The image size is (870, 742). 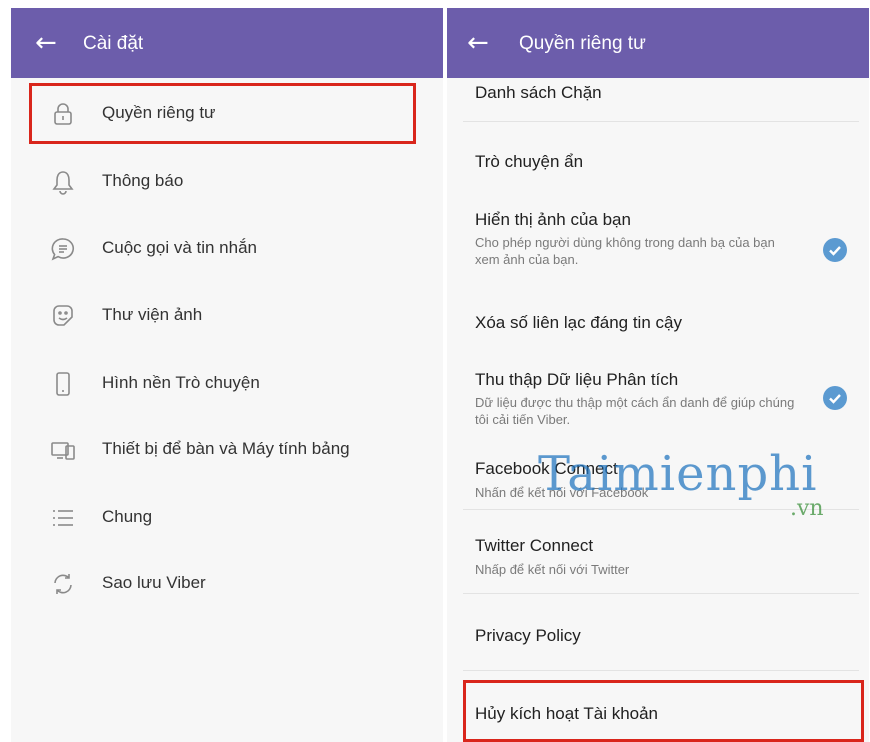 I want to click on menu-item-calls-messages: Cuộc gọi và tin nhắn, so click(x=227, y=248).